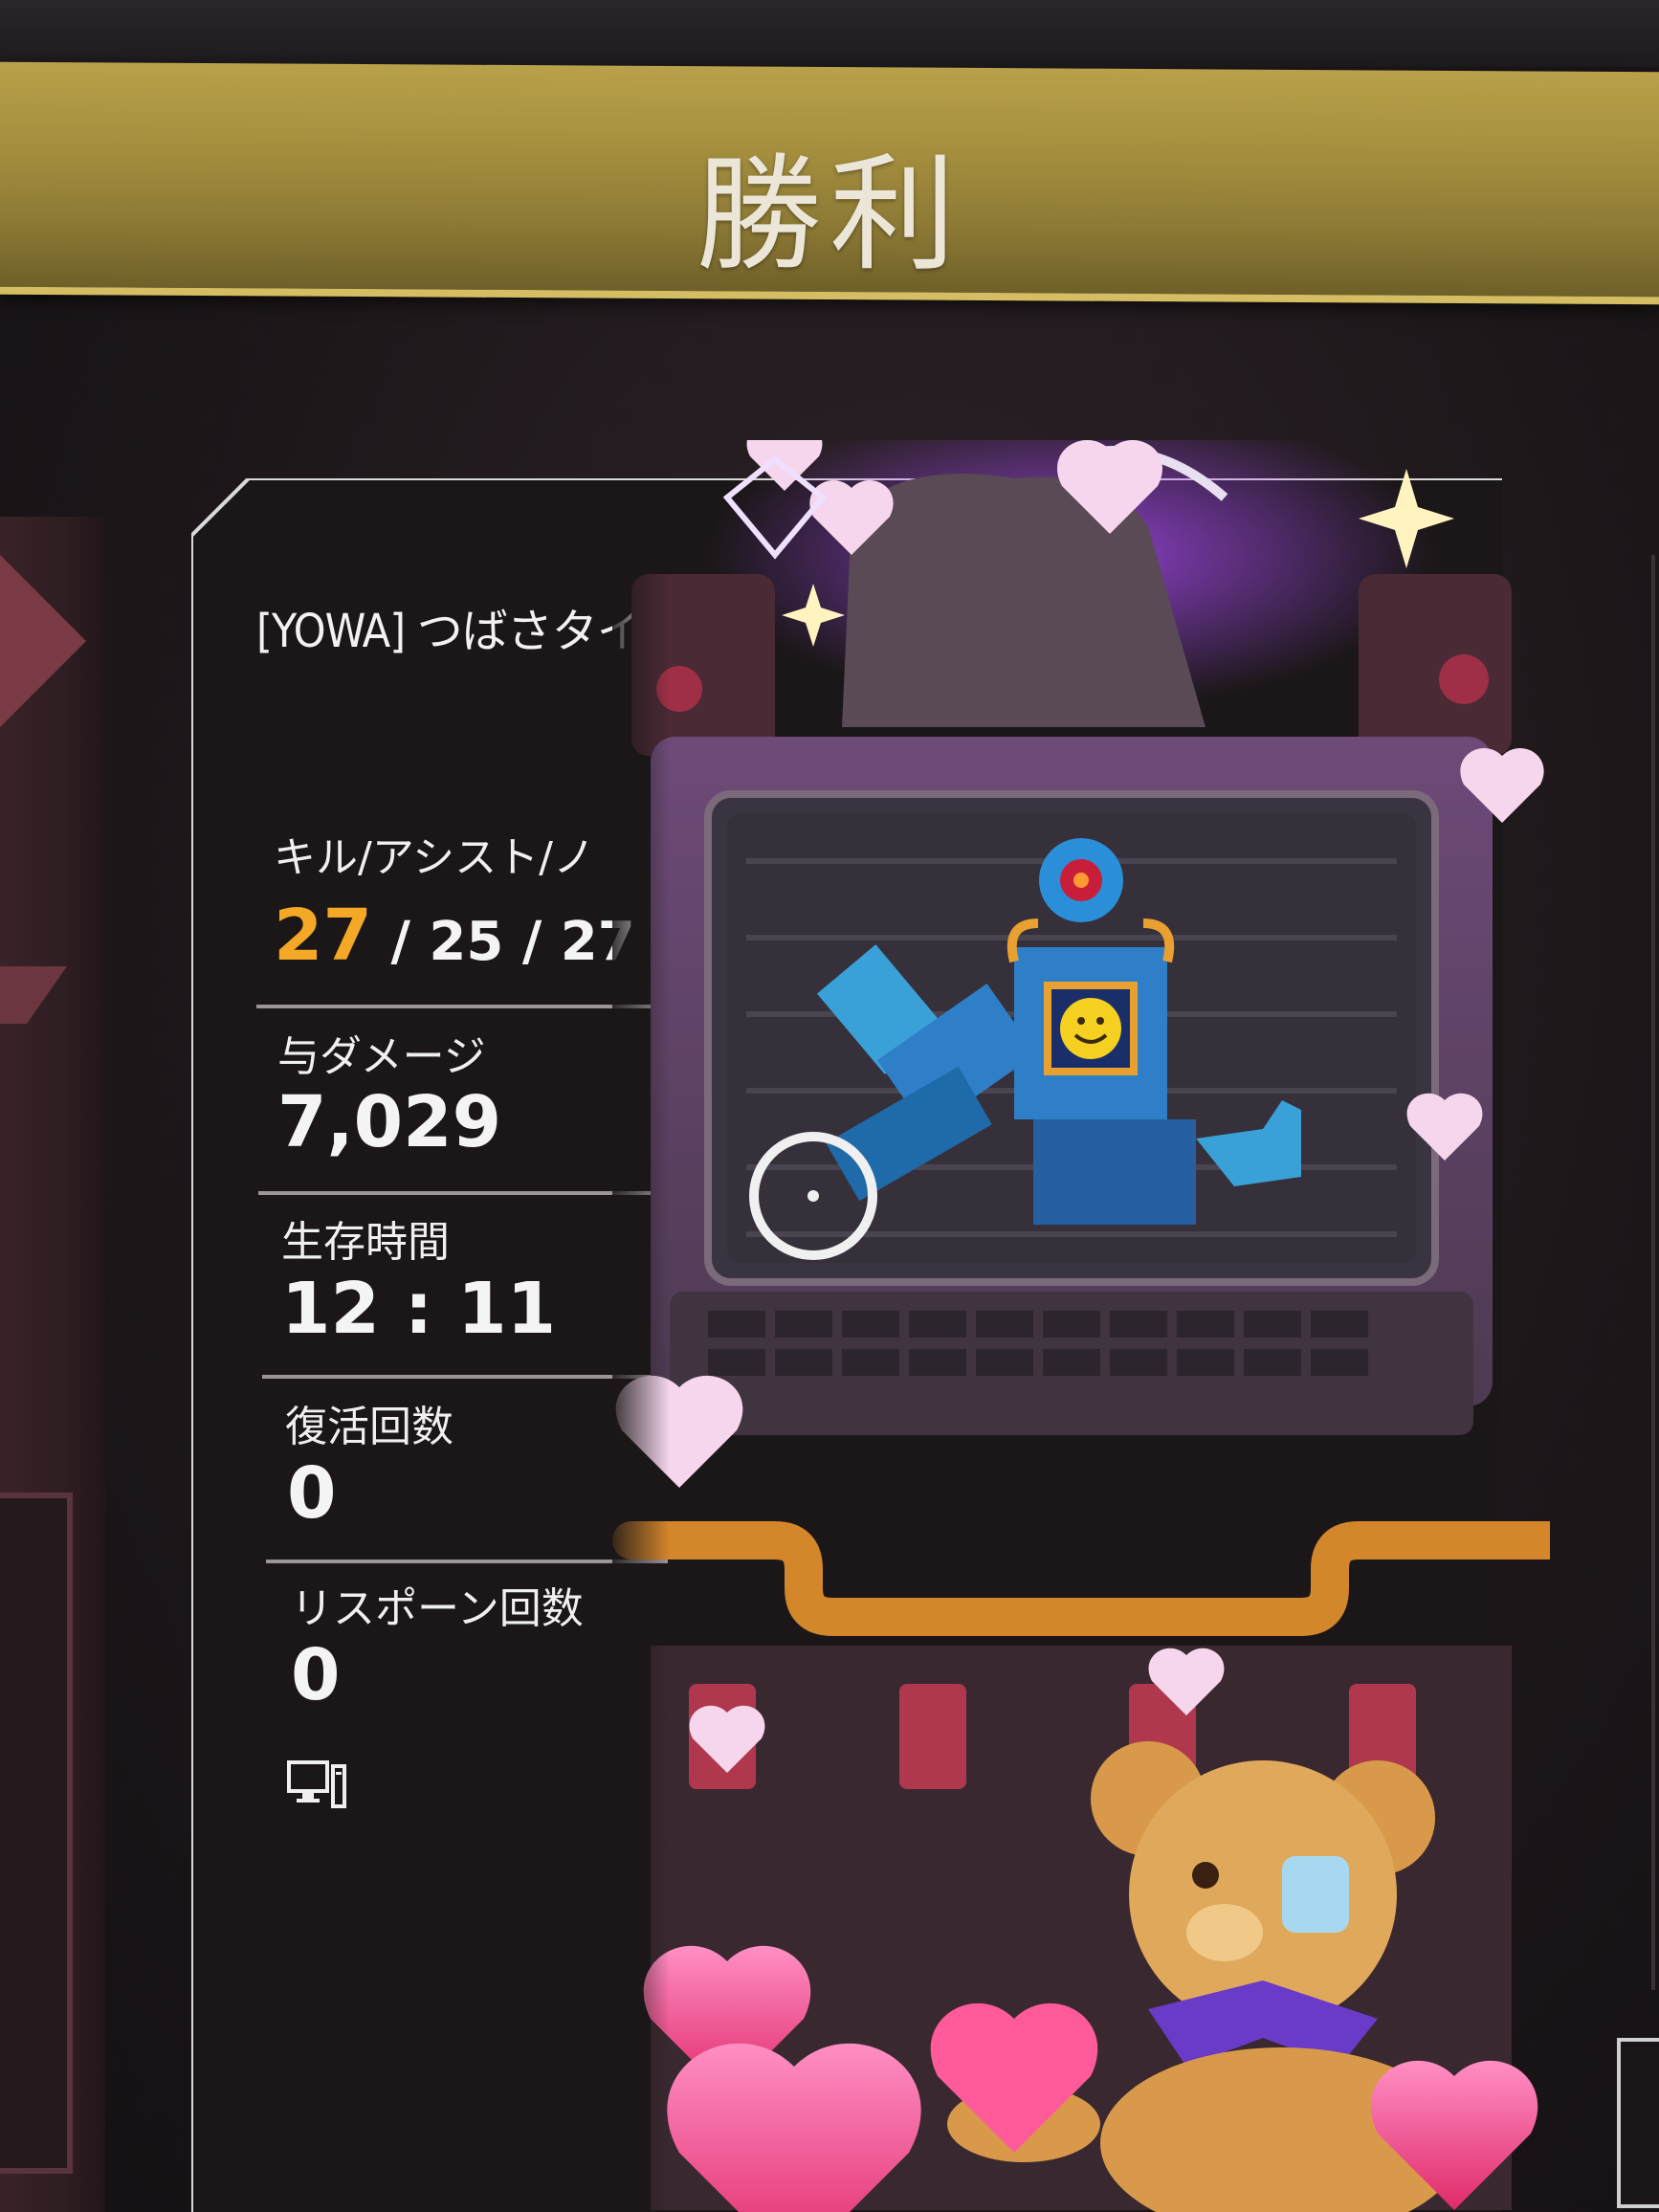  Describe the element at coordinates (316, 1675) in the screenshot. I see `respawns-value: 0` at that location.